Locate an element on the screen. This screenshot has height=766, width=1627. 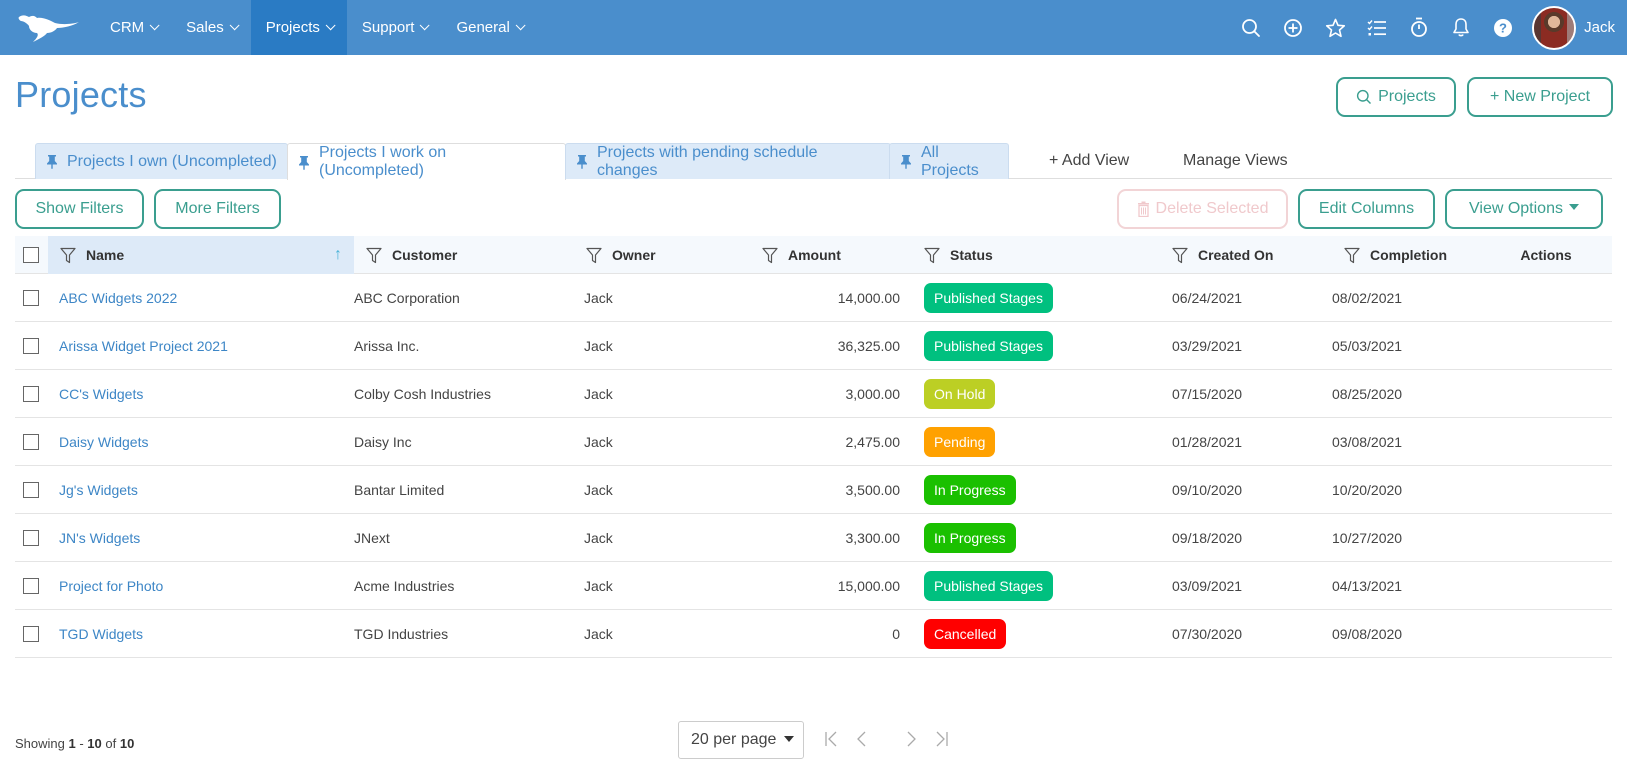
per-page-value: 20 per page is located at coordinates (734, 739).